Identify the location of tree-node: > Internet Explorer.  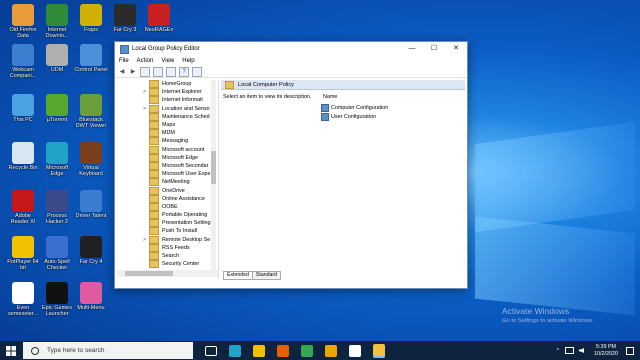
(167, 92).